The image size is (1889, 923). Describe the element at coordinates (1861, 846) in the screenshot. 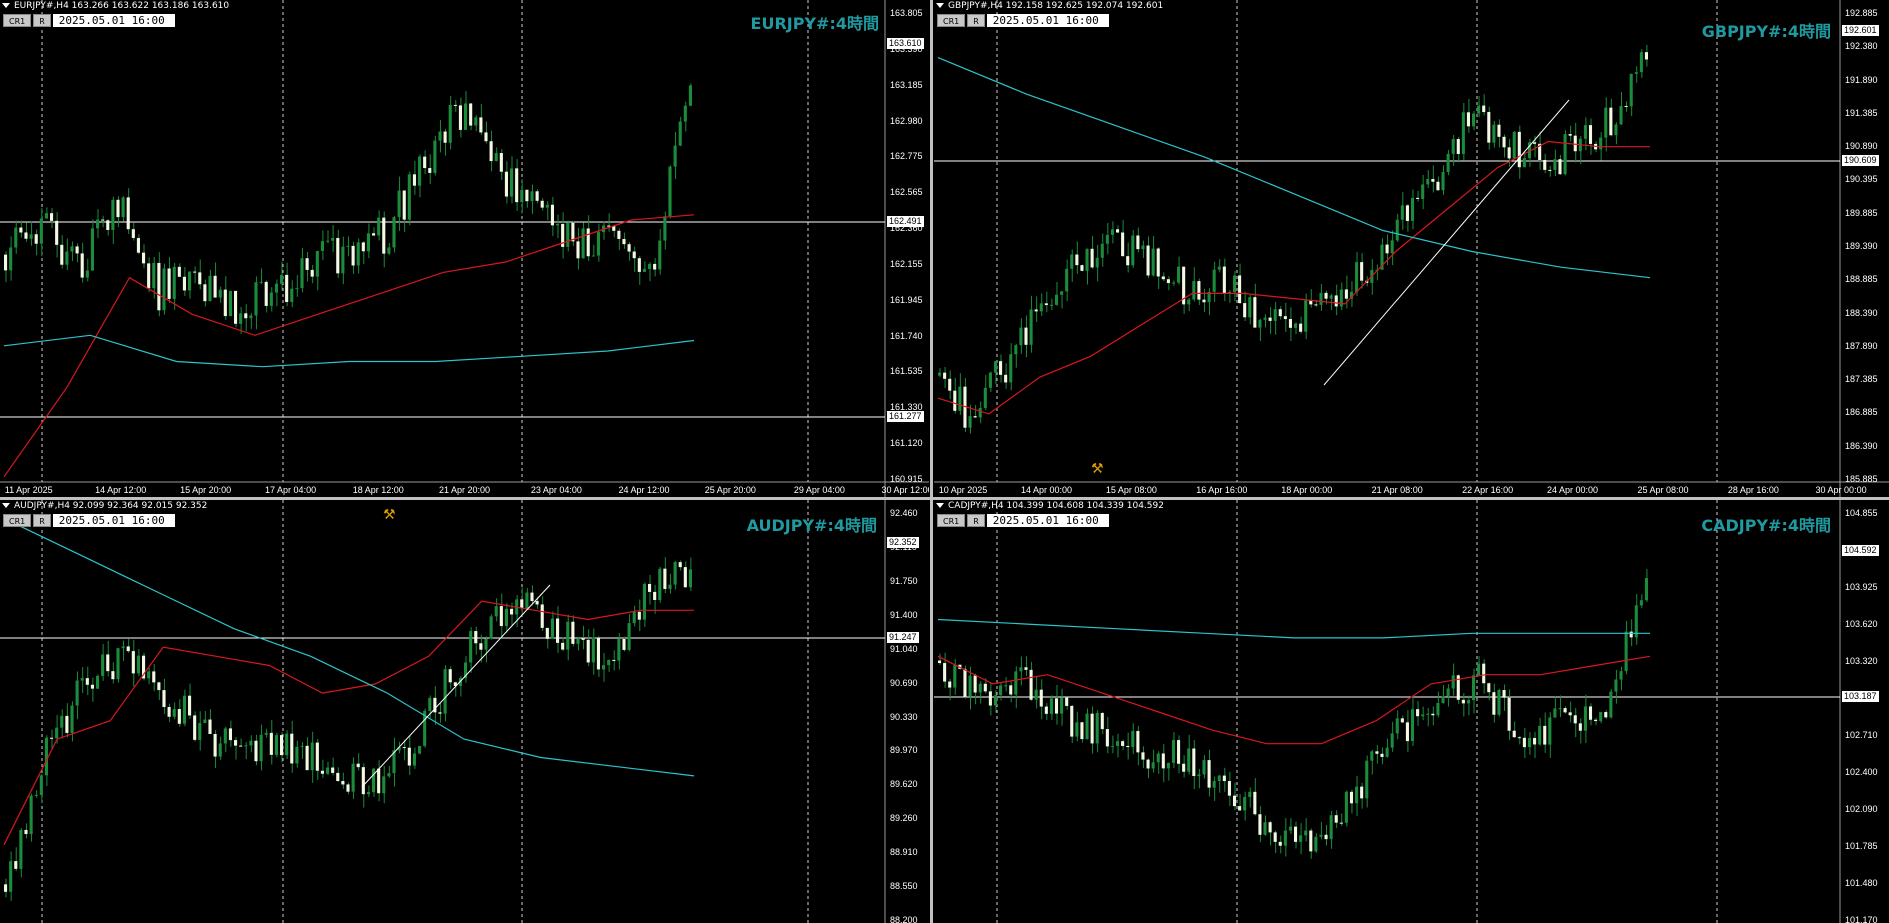

I see `price-axis-label: 101.785` at that location.